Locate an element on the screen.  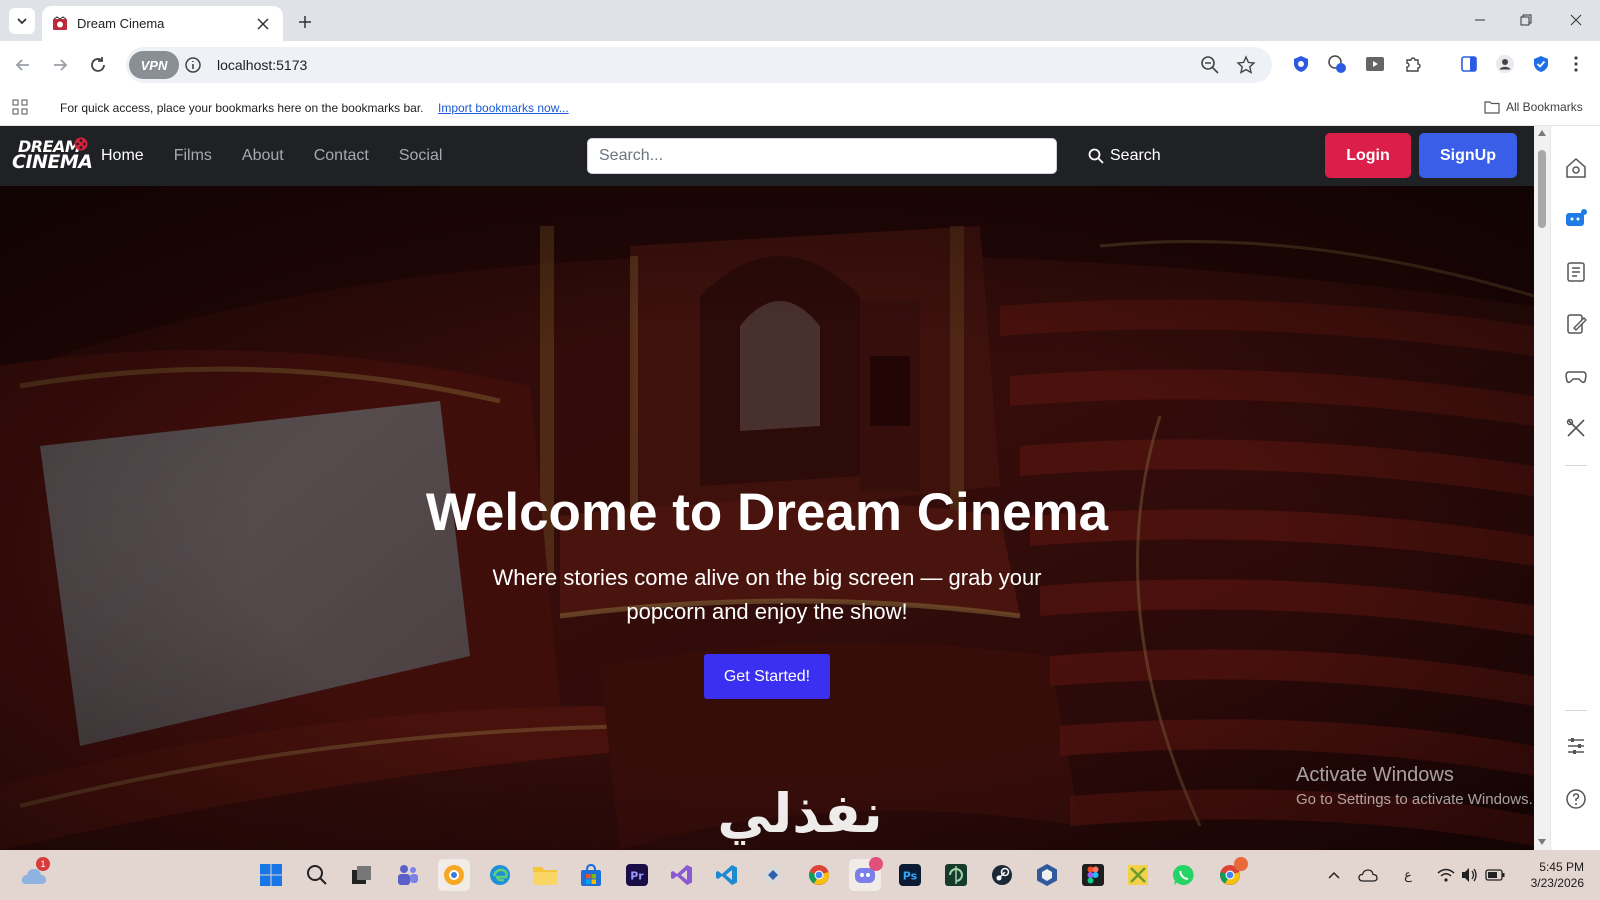
page-scrollbar is located at coordinates (1542, 488).